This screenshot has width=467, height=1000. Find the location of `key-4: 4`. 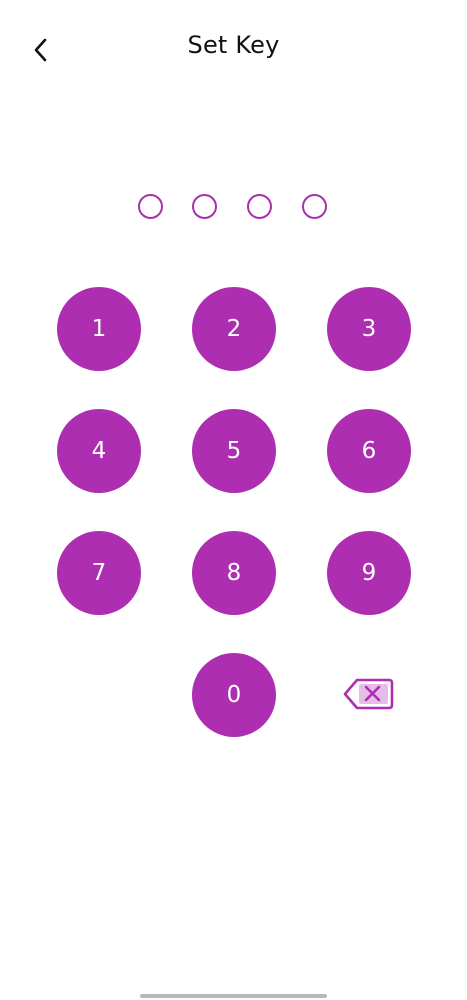

key-4: 4 is located at coordinates (99, 451).